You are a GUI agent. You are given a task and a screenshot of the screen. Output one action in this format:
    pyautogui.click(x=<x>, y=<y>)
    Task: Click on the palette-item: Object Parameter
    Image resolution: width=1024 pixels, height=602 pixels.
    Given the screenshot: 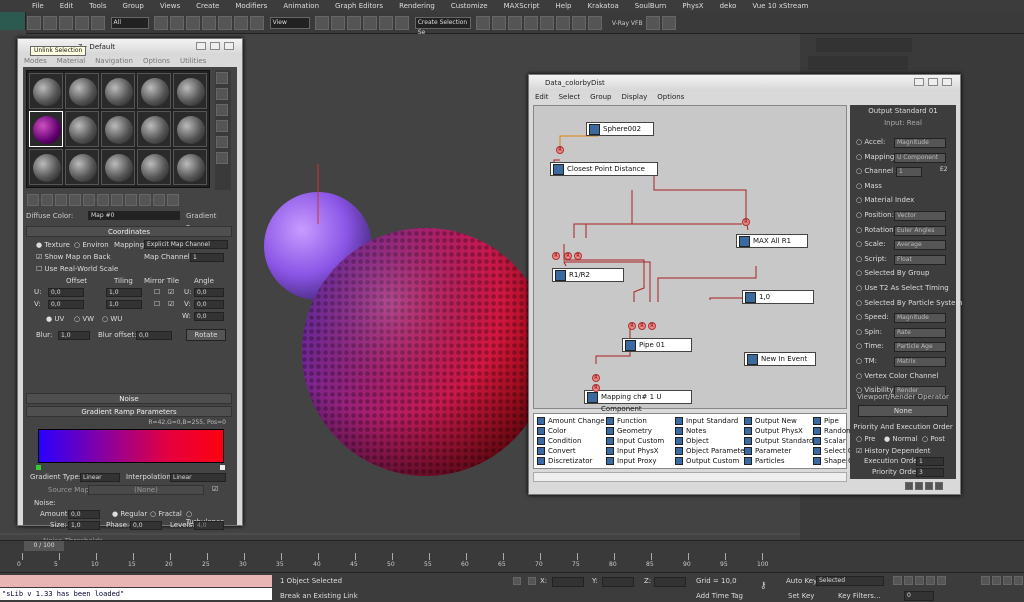 What is the action you would take?
    pyautogui.click(x=711, y=451)
    